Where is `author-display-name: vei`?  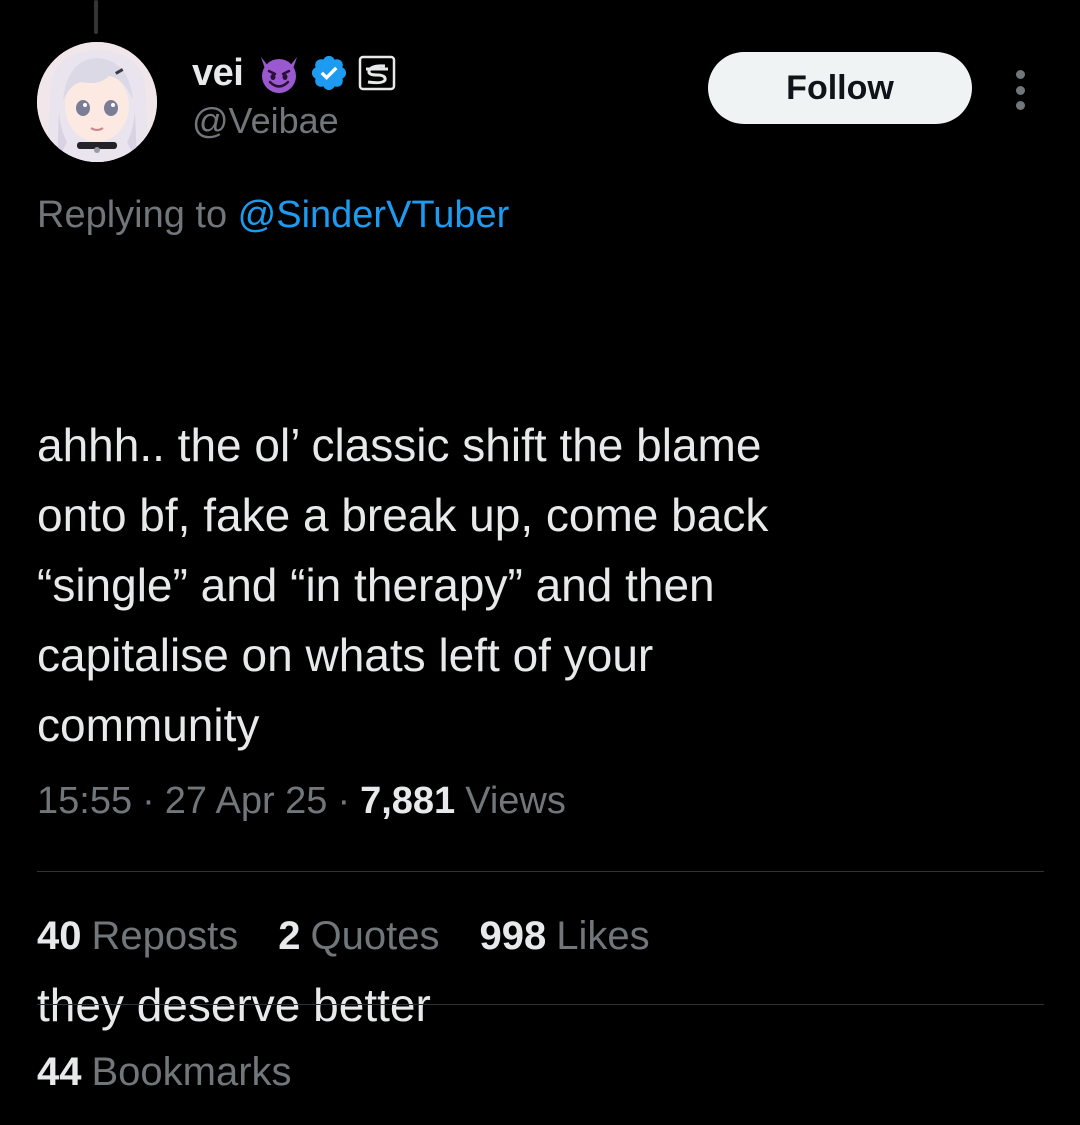 author-display-name: vei is located at coordinates (218, 73).